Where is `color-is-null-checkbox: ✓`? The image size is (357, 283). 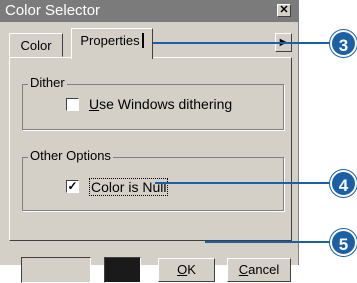 color-is-null-checkbox: ✓ is located at coordinates (72, 186).